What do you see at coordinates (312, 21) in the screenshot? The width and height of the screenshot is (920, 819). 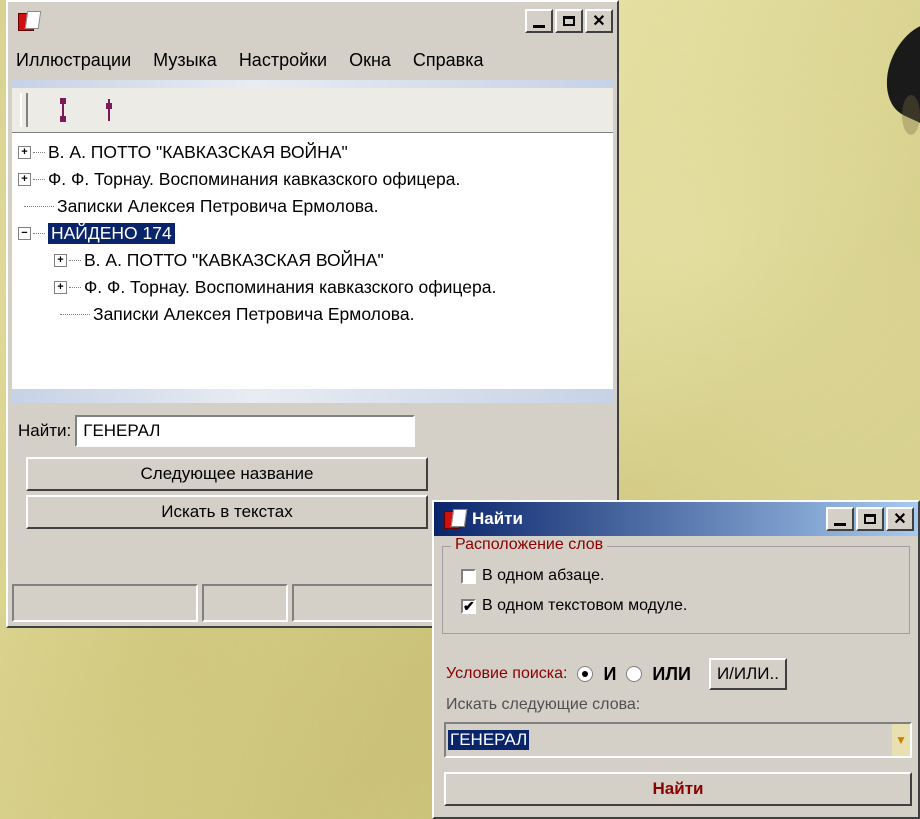 I see `main-titlebar: ✕` at bounding box center [312, 21].